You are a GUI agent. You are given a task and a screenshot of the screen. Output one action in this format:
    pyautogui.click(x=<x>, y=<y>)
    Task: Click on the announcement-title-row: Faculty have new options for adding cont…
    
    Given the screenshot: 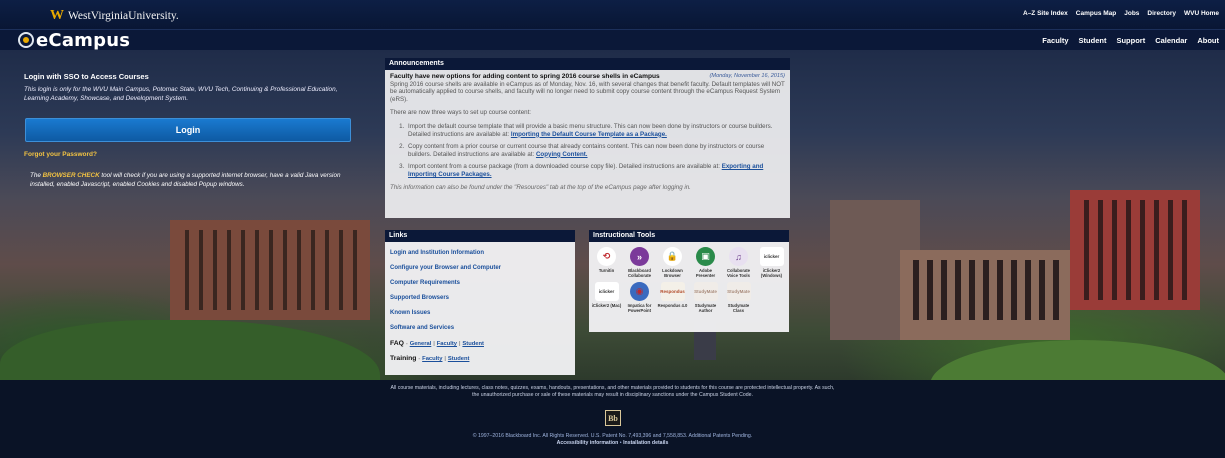 What is the action you would take?
    pyautogui.click(x=587, y=77)
    